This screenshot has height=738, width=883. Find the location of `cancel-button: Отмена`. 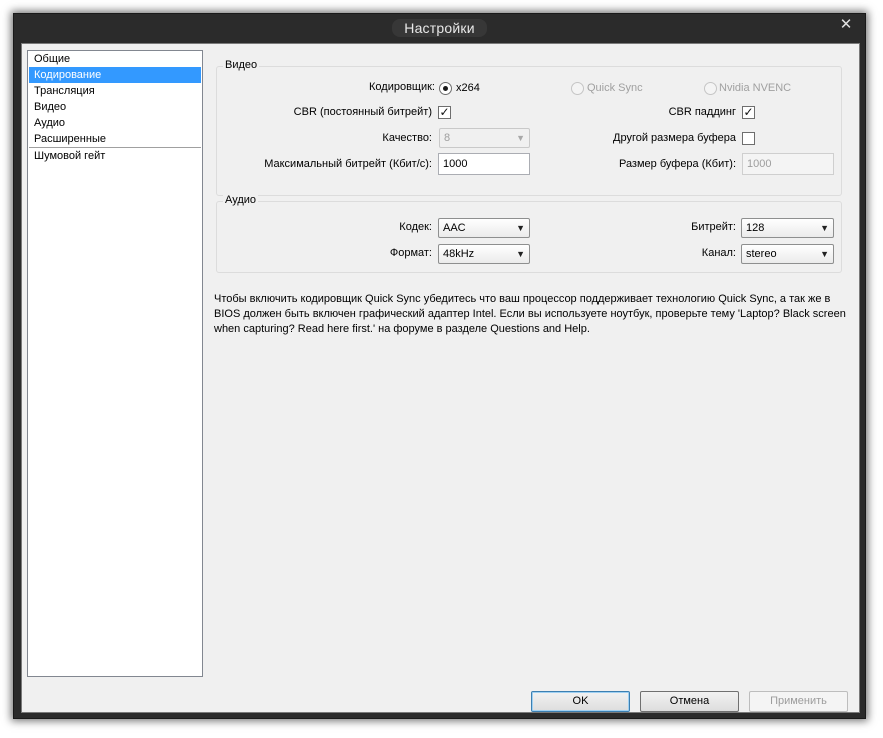

cancel-button: Отмена is located at coordinates (689, 701).